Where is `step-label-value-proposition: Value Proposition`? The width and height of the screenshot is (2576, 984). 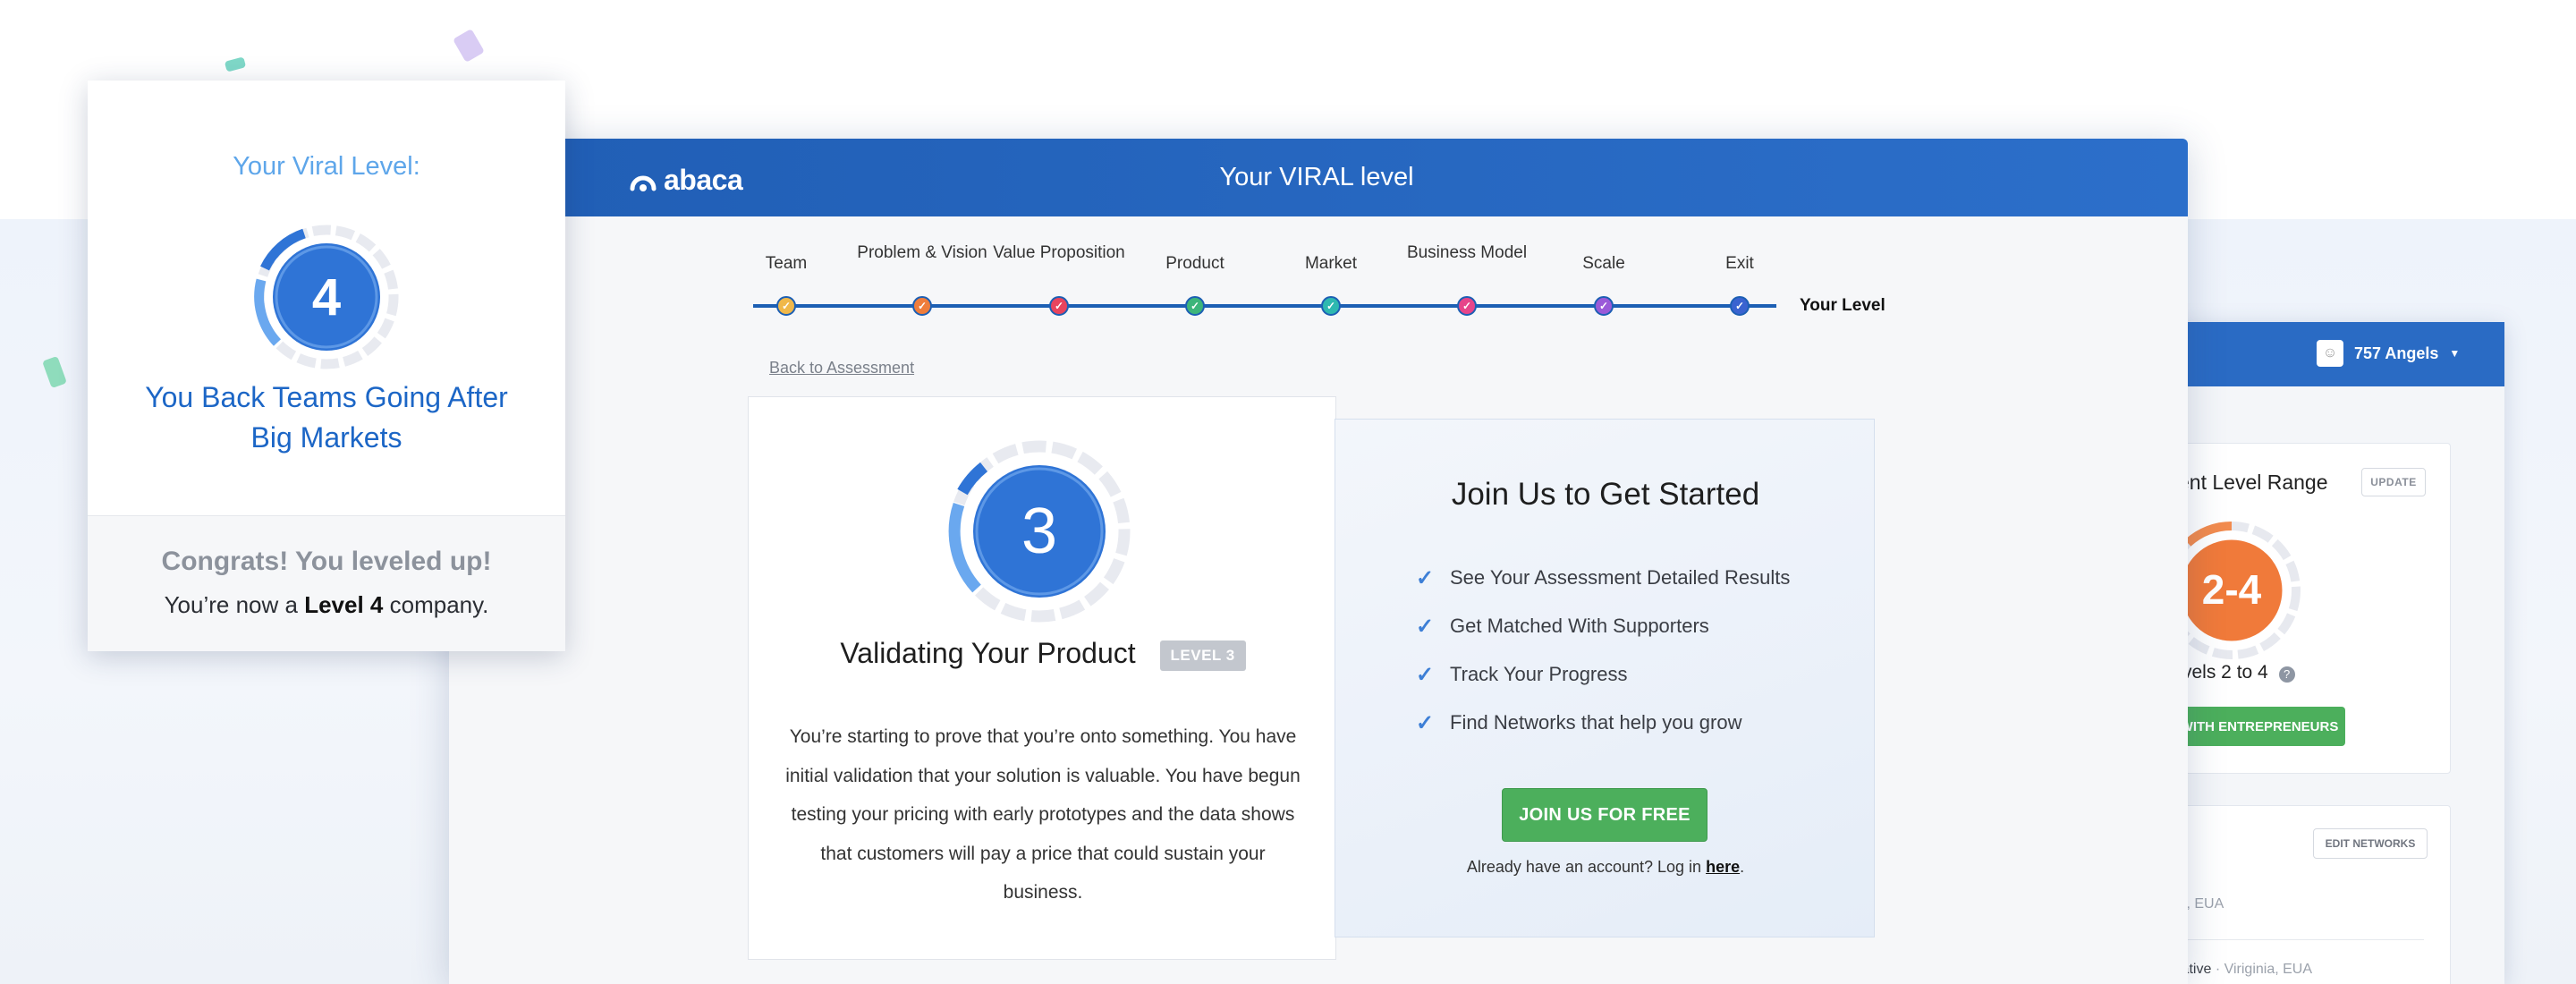 step-label-value-proposition: Value Proposition is located at coordinates (1059, 252).